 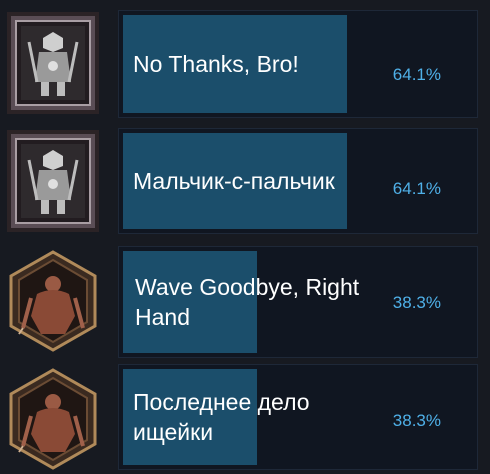 What do you see at coordinates (234, 181) in the screenshot?
I see `achievement-name: Мальчик-с-пальчик` at bounding box center [234, 181].